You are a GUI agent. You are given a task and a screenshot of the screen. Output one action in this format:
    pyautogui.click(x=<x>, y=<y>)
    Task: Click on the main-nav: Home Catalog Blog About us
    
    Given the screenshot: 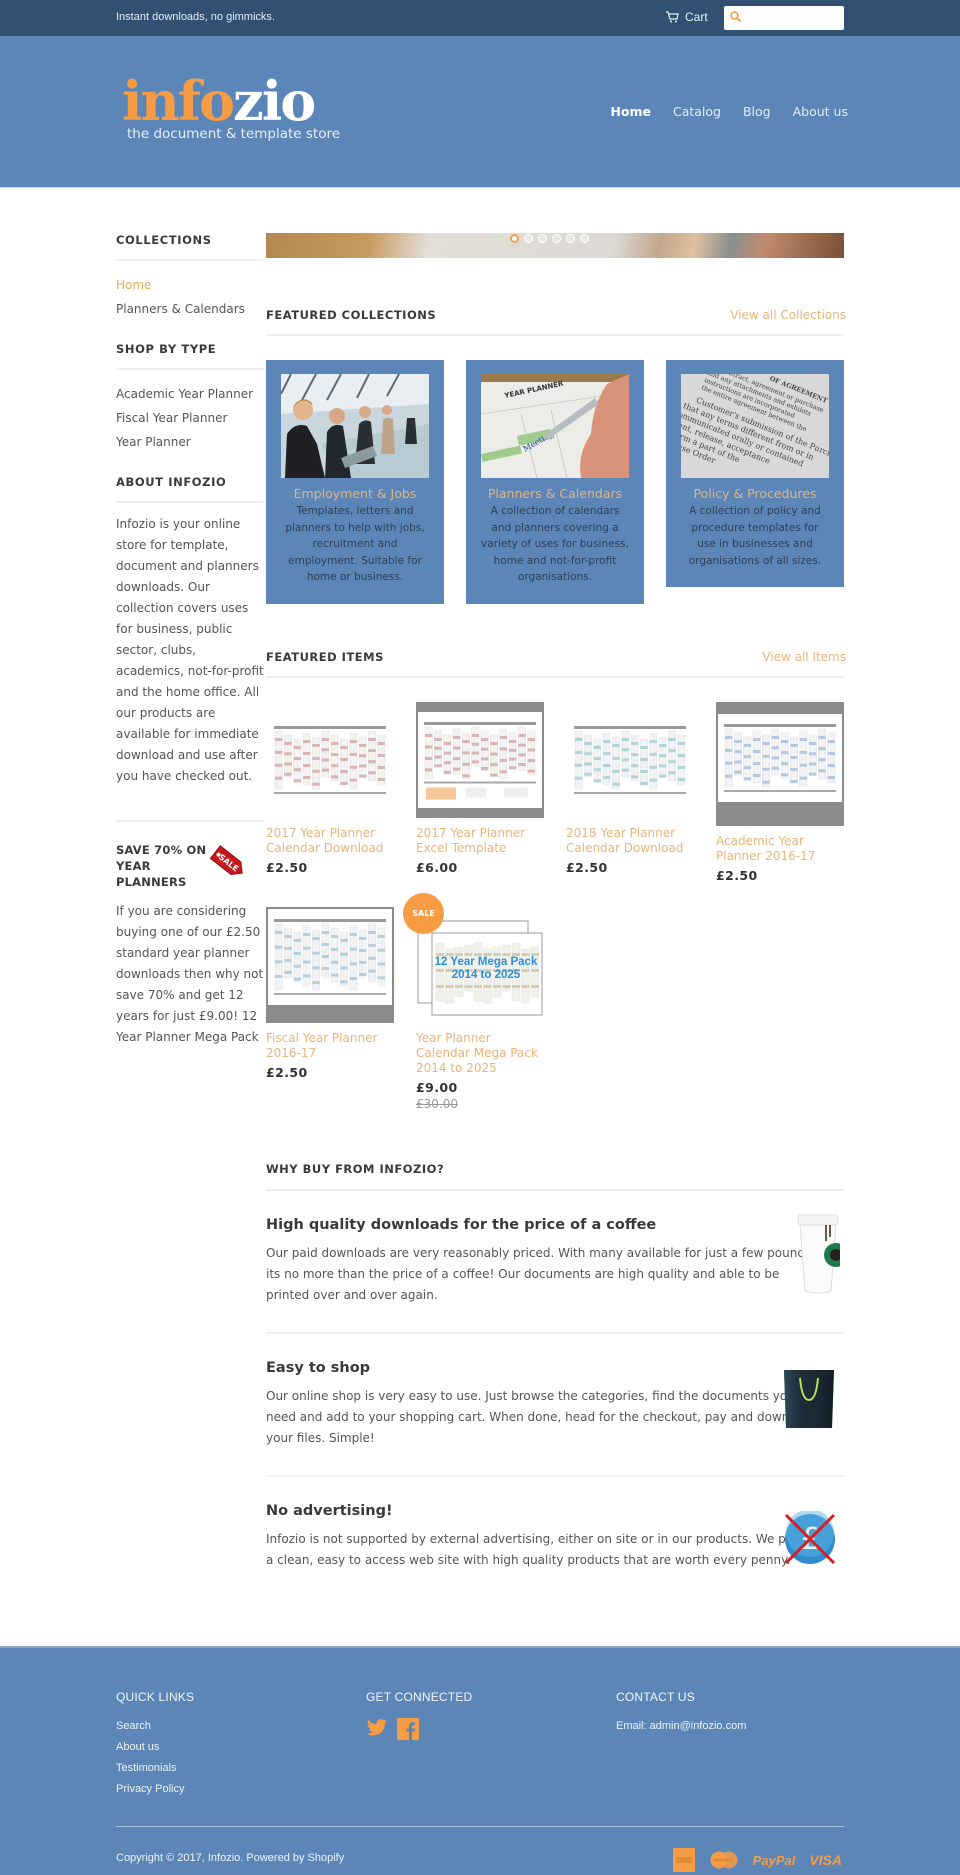 What is the action you would take?
    pyautogui.click(x=729, y=111)
    